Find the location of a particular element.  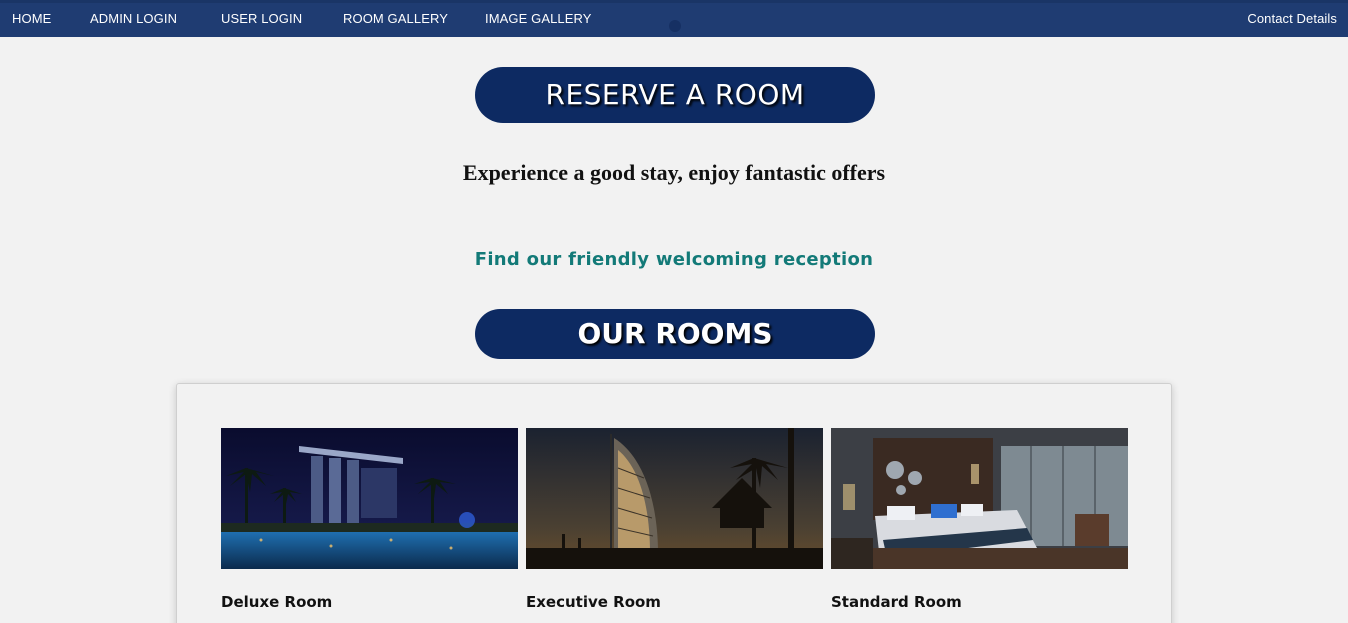

nav-image-gallery: IMAGE GALLERY is located at coordinates (538, 18).